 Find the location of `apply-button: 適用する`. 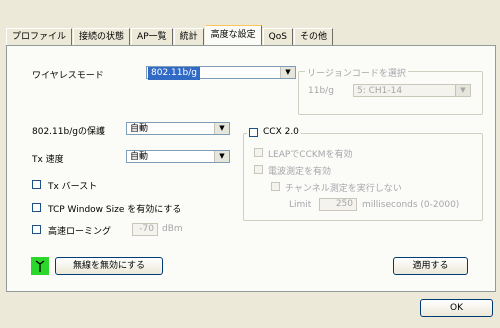

apply-button: 適用する is located at coordinates (430, 266).